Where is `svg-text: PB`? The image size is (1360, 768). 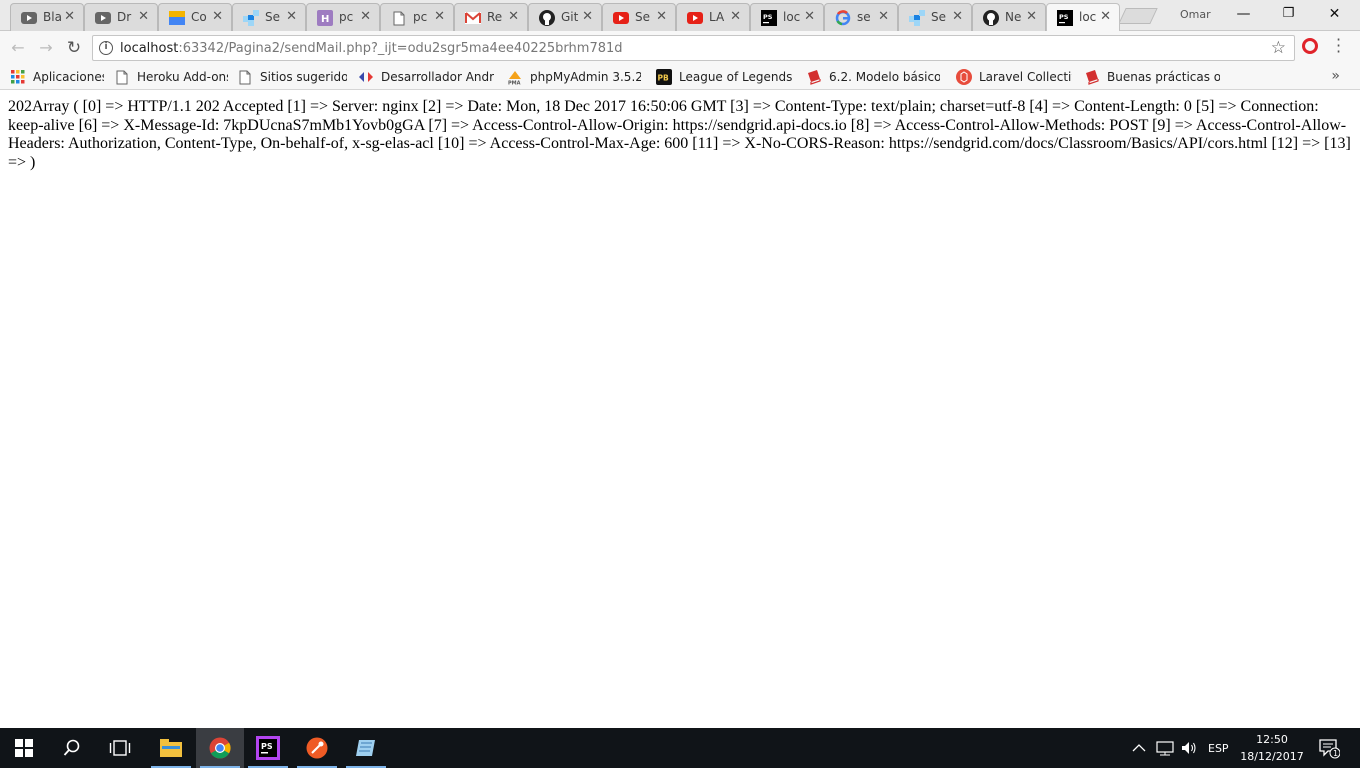
svg-text: PB is located at coordinates (663, 78).